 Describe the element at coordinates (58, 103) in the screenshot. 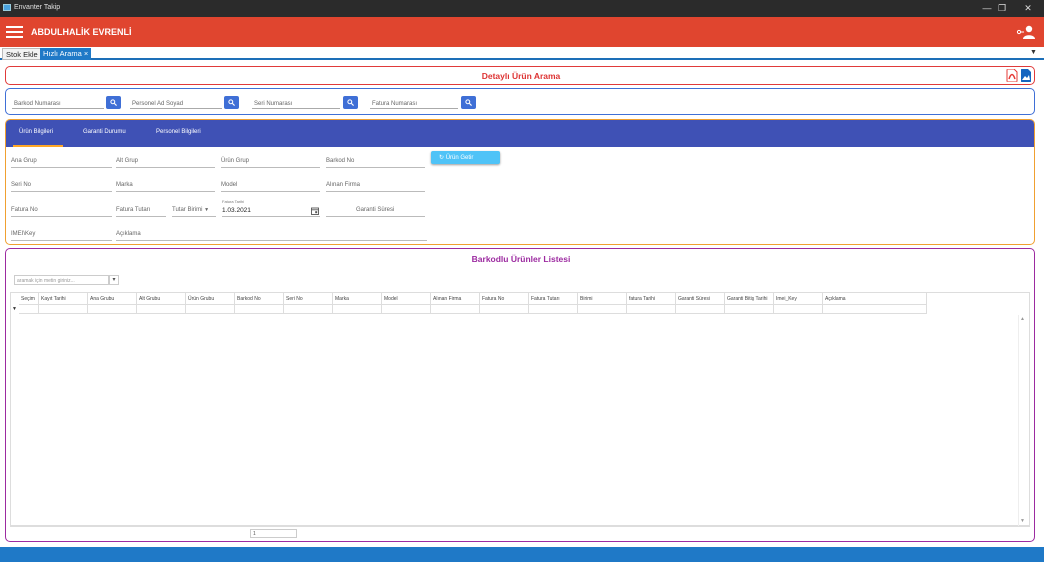

I see `barkod-search-input: Barkod Numarası` at that location.